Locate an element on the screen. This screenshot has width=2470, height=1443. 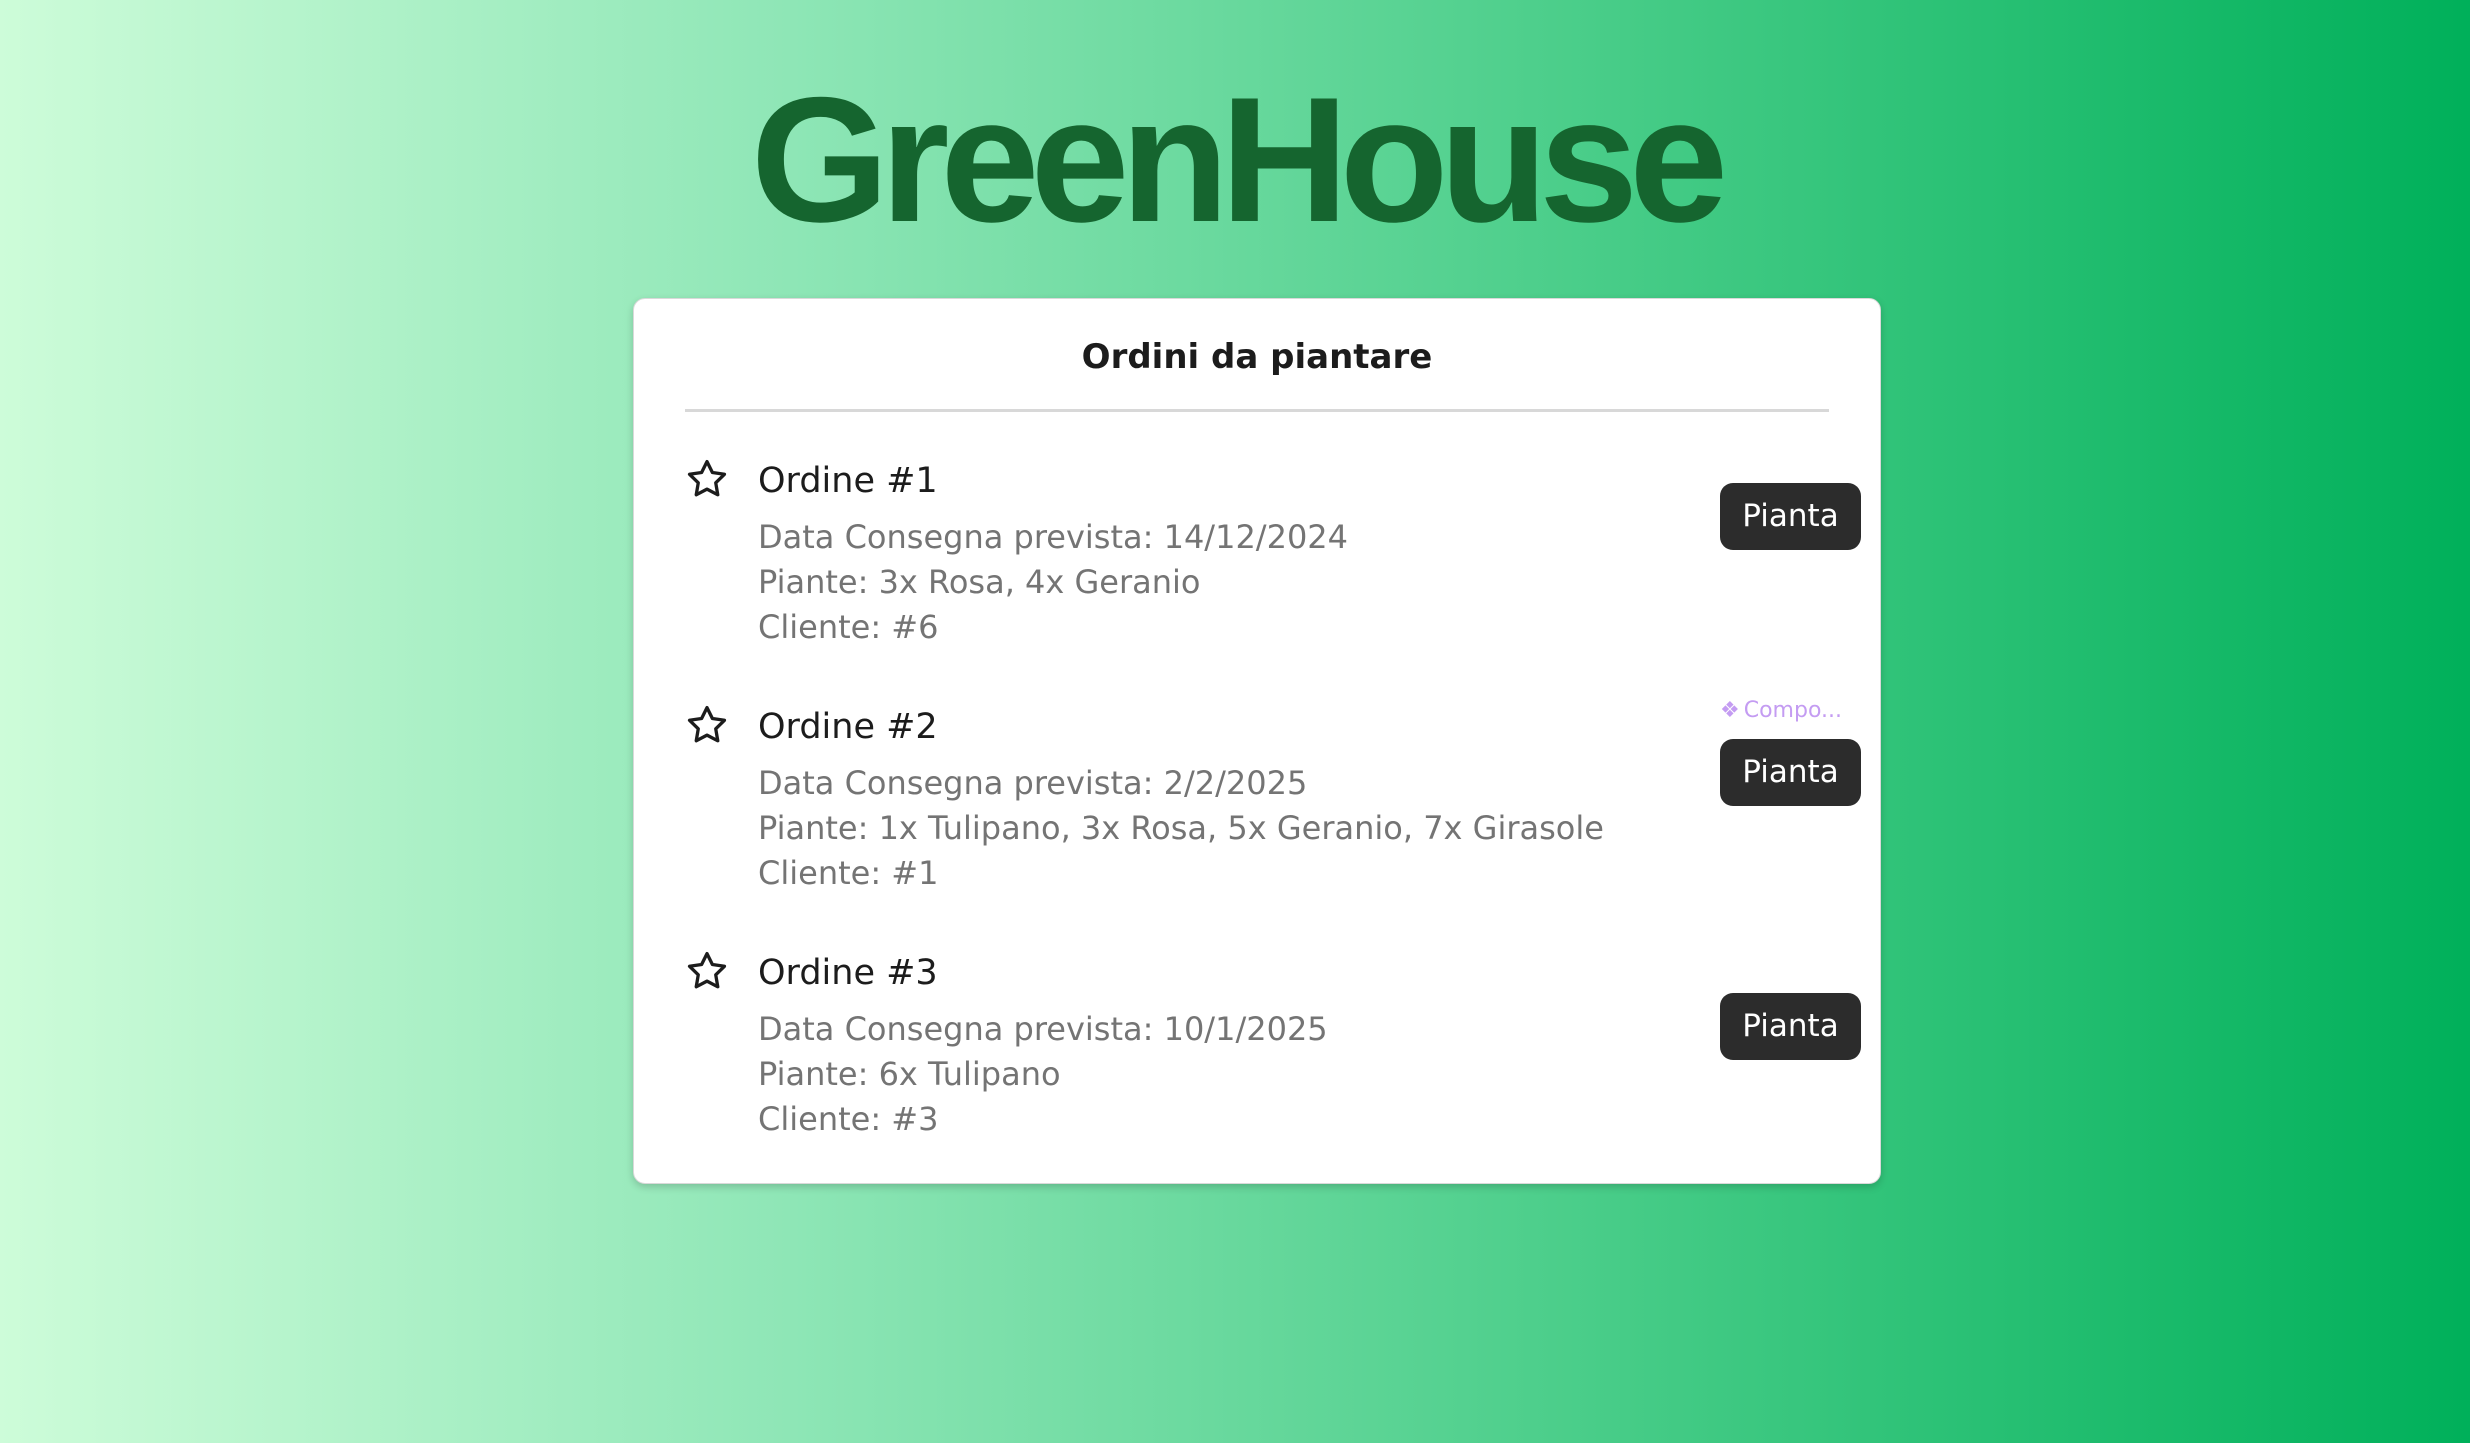
app-title: GreenHouse is located at coordinates (1239, 159).